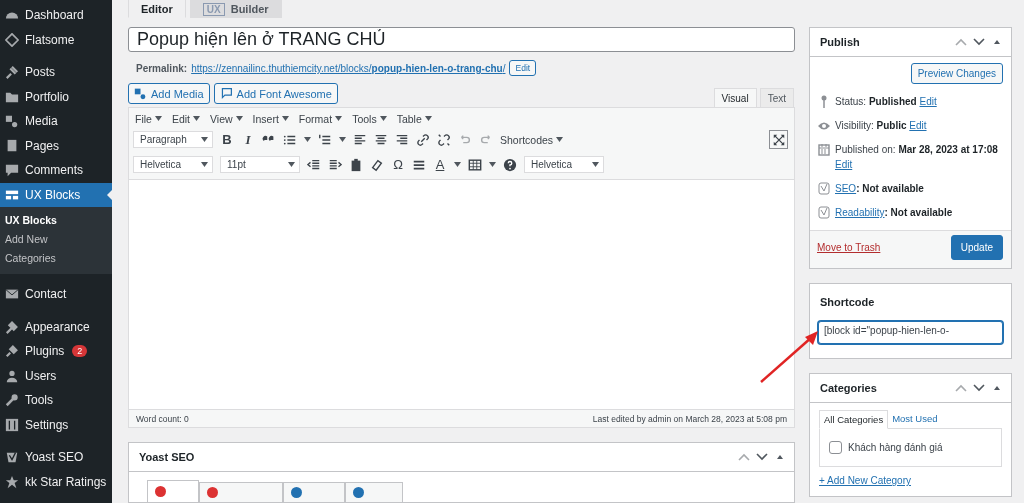 This screenshot has width=1024, height=503. I want to click on shortcode-field: [block id="popup-hien-len-o-, so click(910, 332).